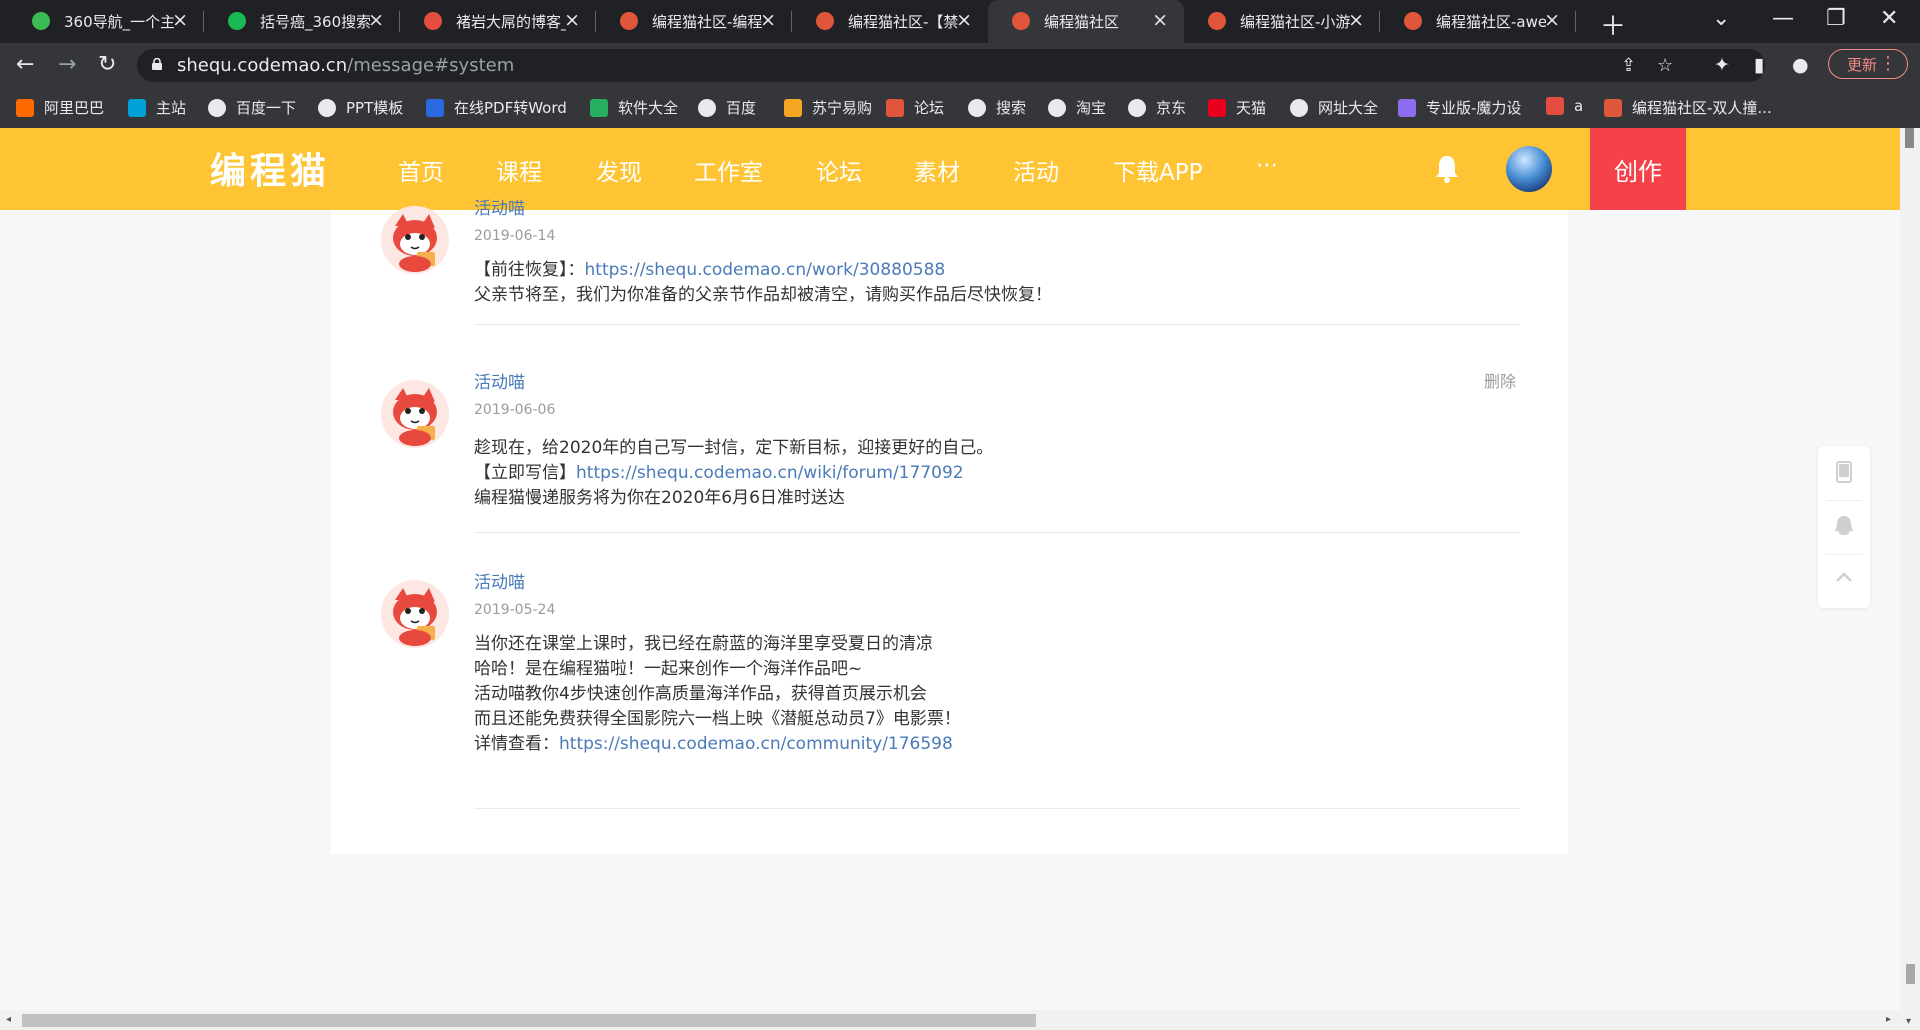  I want to click on nav-link: 发现, so click(619, 170).